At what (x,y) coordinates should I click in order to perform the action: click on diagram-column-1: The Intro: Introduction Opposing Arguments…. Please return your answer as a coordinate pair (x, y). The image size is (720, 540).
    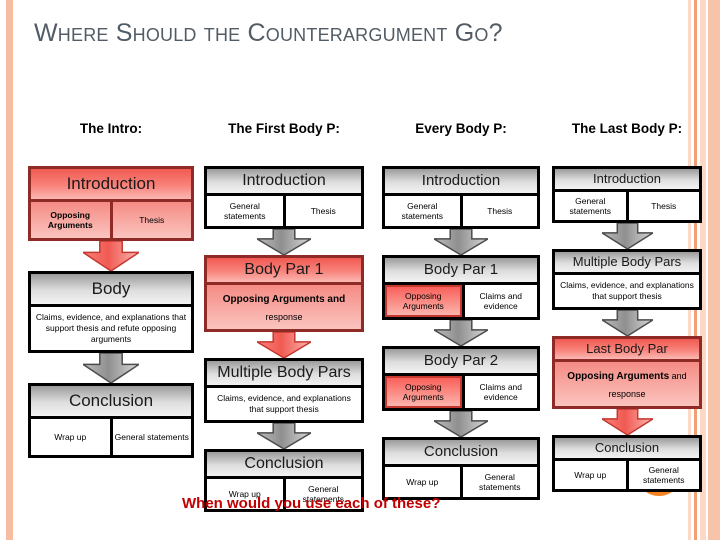
    Looking at the image, I should click on (111, 289).